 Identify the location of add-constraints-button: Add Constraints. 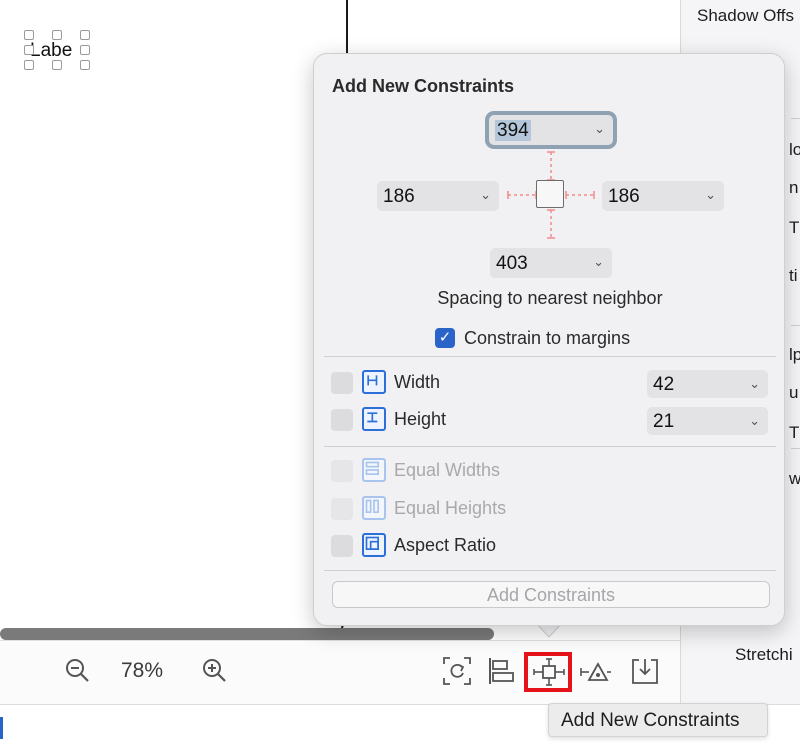
(551, 594).